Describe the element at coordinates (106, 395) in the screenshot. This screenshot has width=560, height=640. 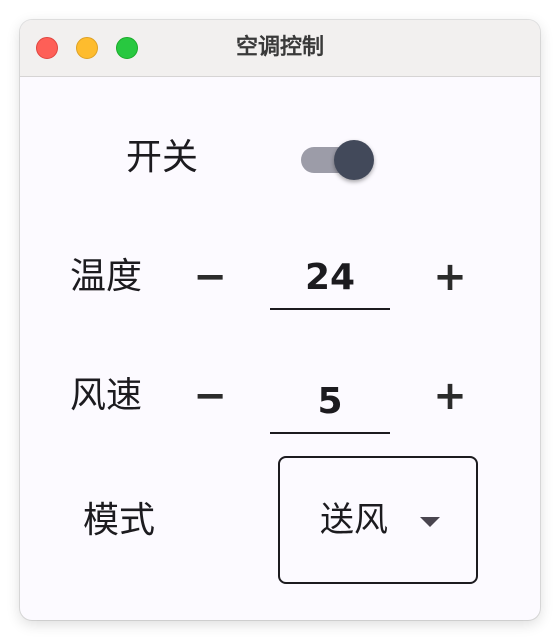
I see `fan-speed-label: 风速` at that location.